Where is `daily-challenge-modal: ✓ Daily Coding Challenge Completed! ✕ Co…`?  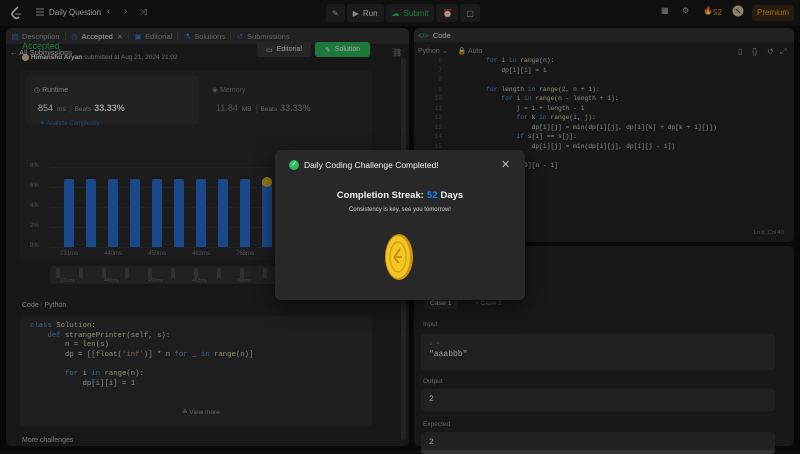 daily-challenge-modal: ✓ Daily Coding Challenge Completed! ✕ Co… is located at coordinates (400, 225).